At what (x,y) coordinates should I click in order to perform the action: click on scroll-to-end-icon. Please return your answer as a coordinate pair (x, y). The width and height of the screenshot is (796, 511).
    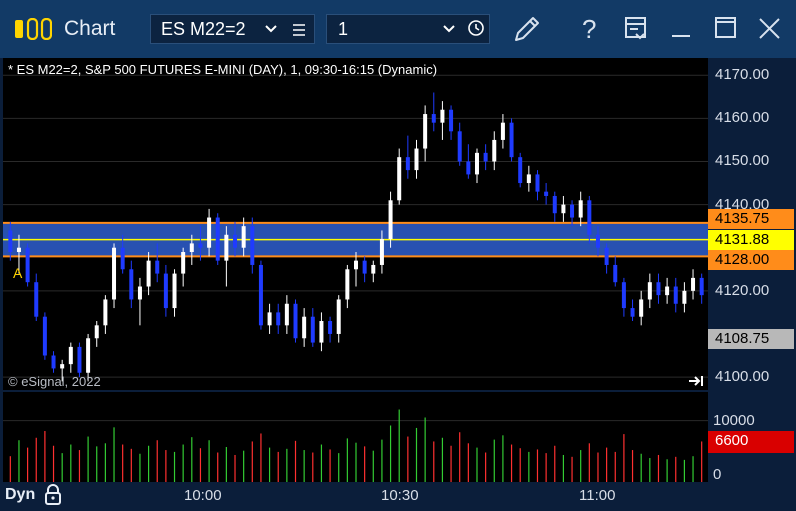
    Looking at the image, I should click on (697, 383).